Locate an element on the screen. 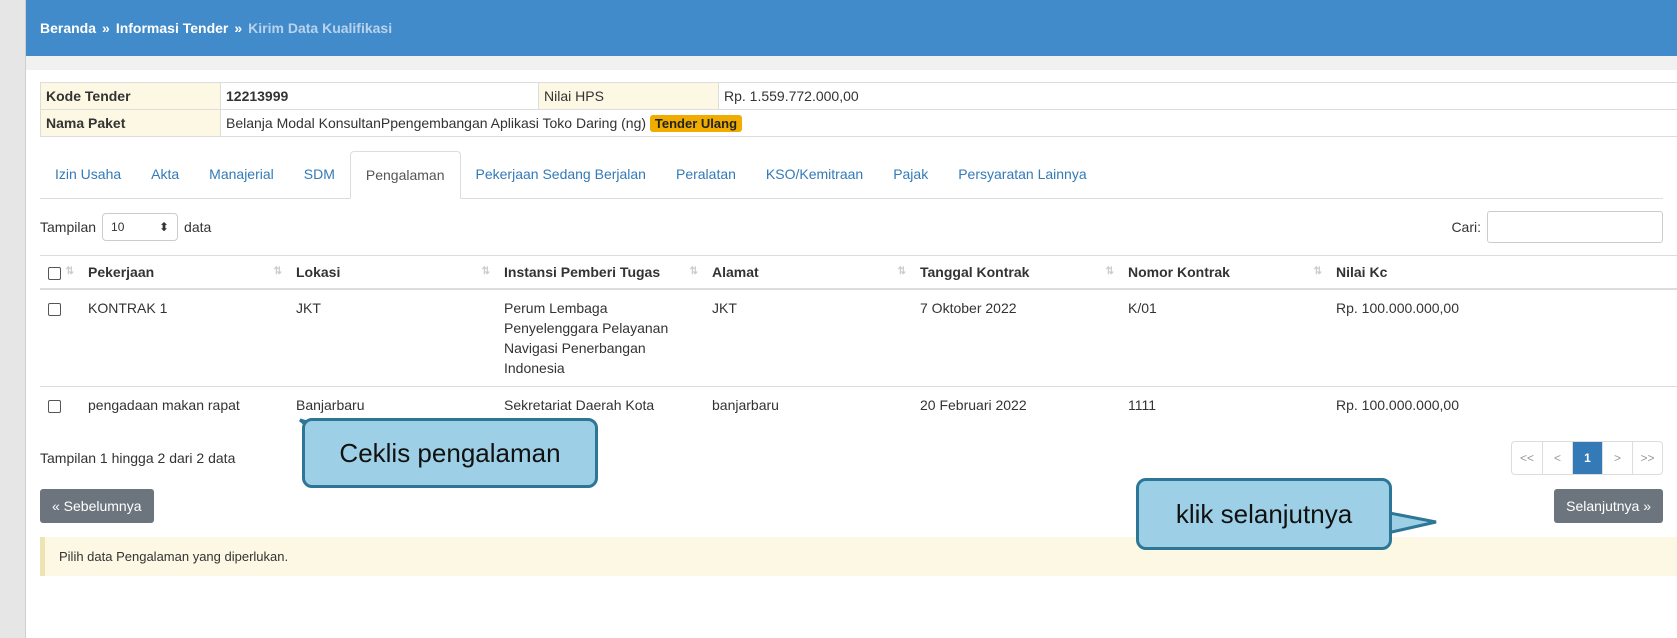 The width and height of the screenshot is (1677, 638). window-frame-left is located at coordinates (13, 319).